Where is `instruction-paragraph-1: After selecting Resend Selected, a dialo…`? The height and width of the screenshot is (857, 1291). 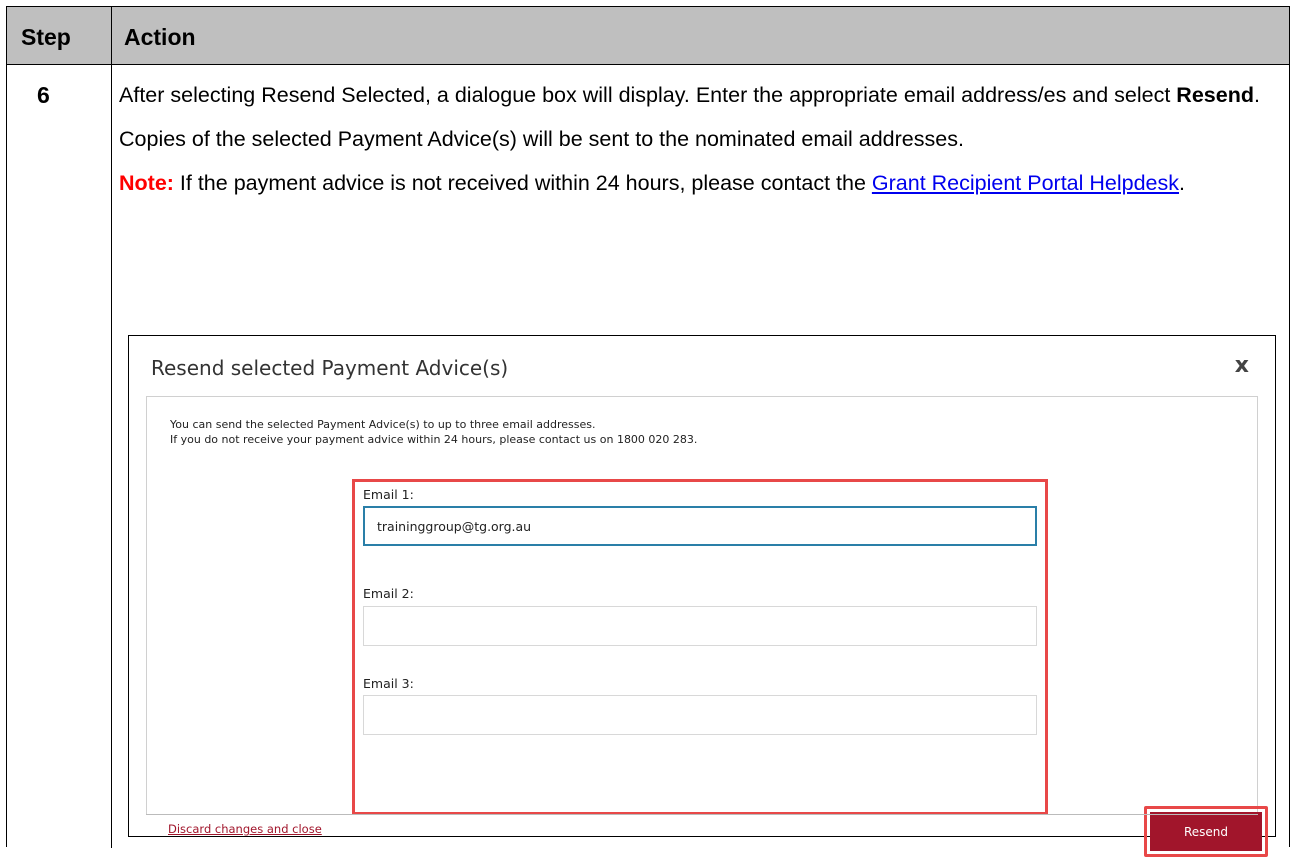 instruction-paragraph-1: After selecting Resend Selected, a dialo… is located at coordinates (699, 95).